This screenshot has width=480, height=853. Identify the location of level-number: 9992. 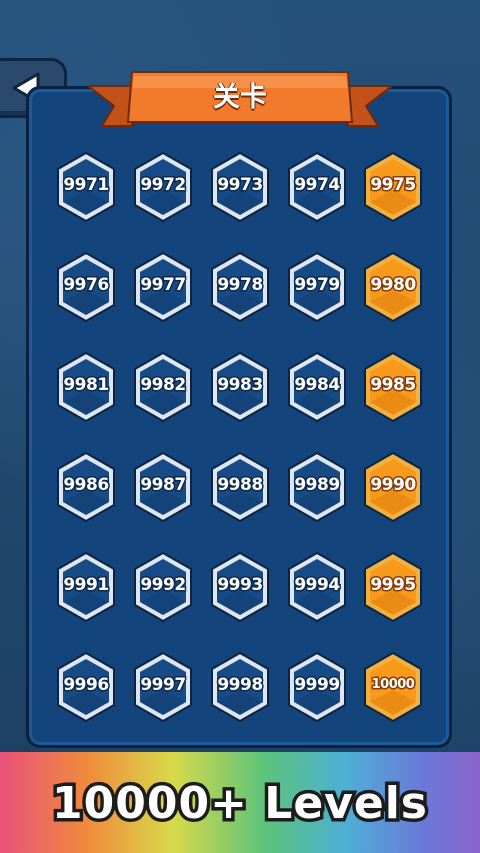
(163, 585).